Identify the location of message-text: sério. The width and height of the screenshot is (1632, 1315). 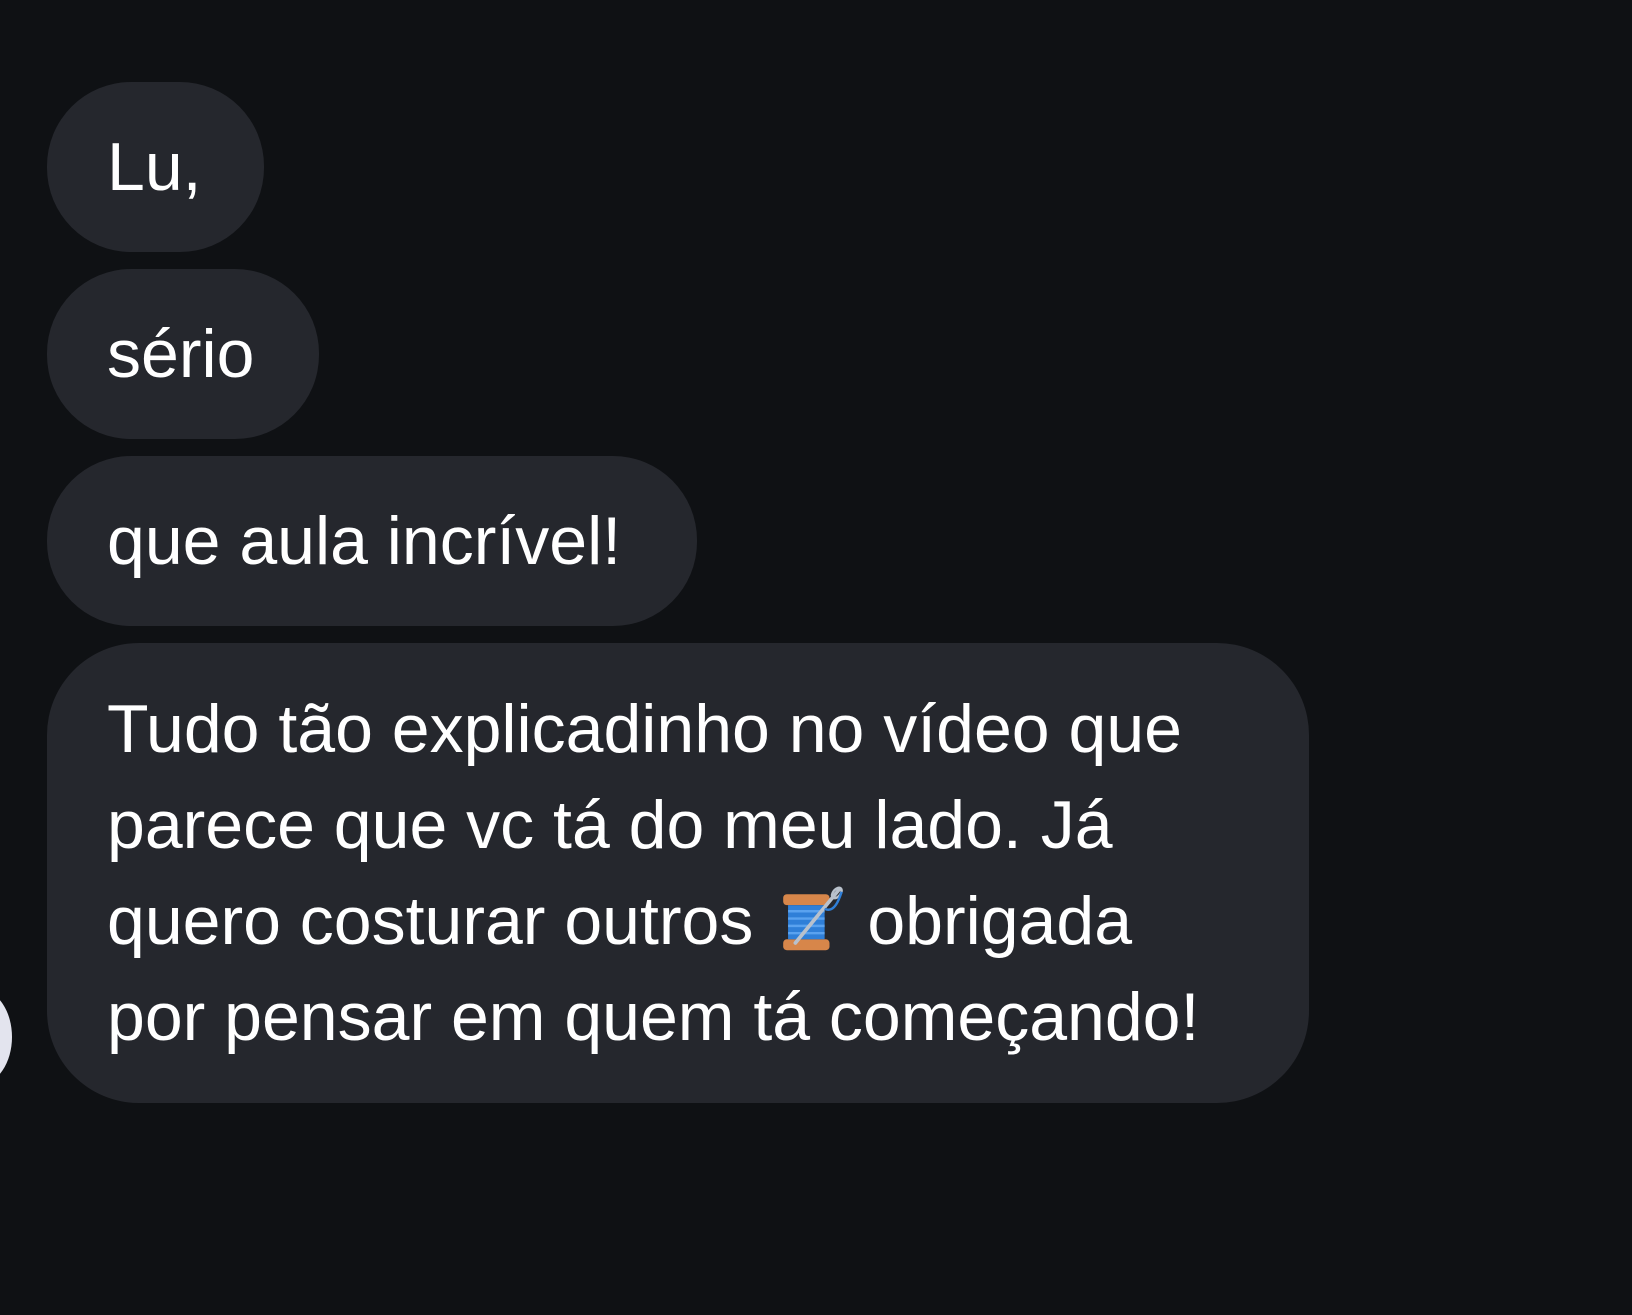
(181, 354).